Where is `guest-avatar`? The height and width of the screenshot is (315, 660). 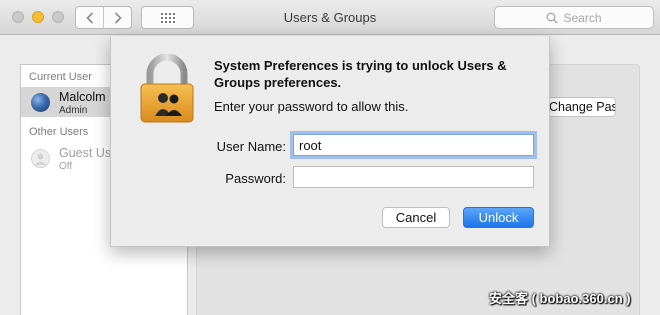 guest-avatar is located at coordinates (40, 158).